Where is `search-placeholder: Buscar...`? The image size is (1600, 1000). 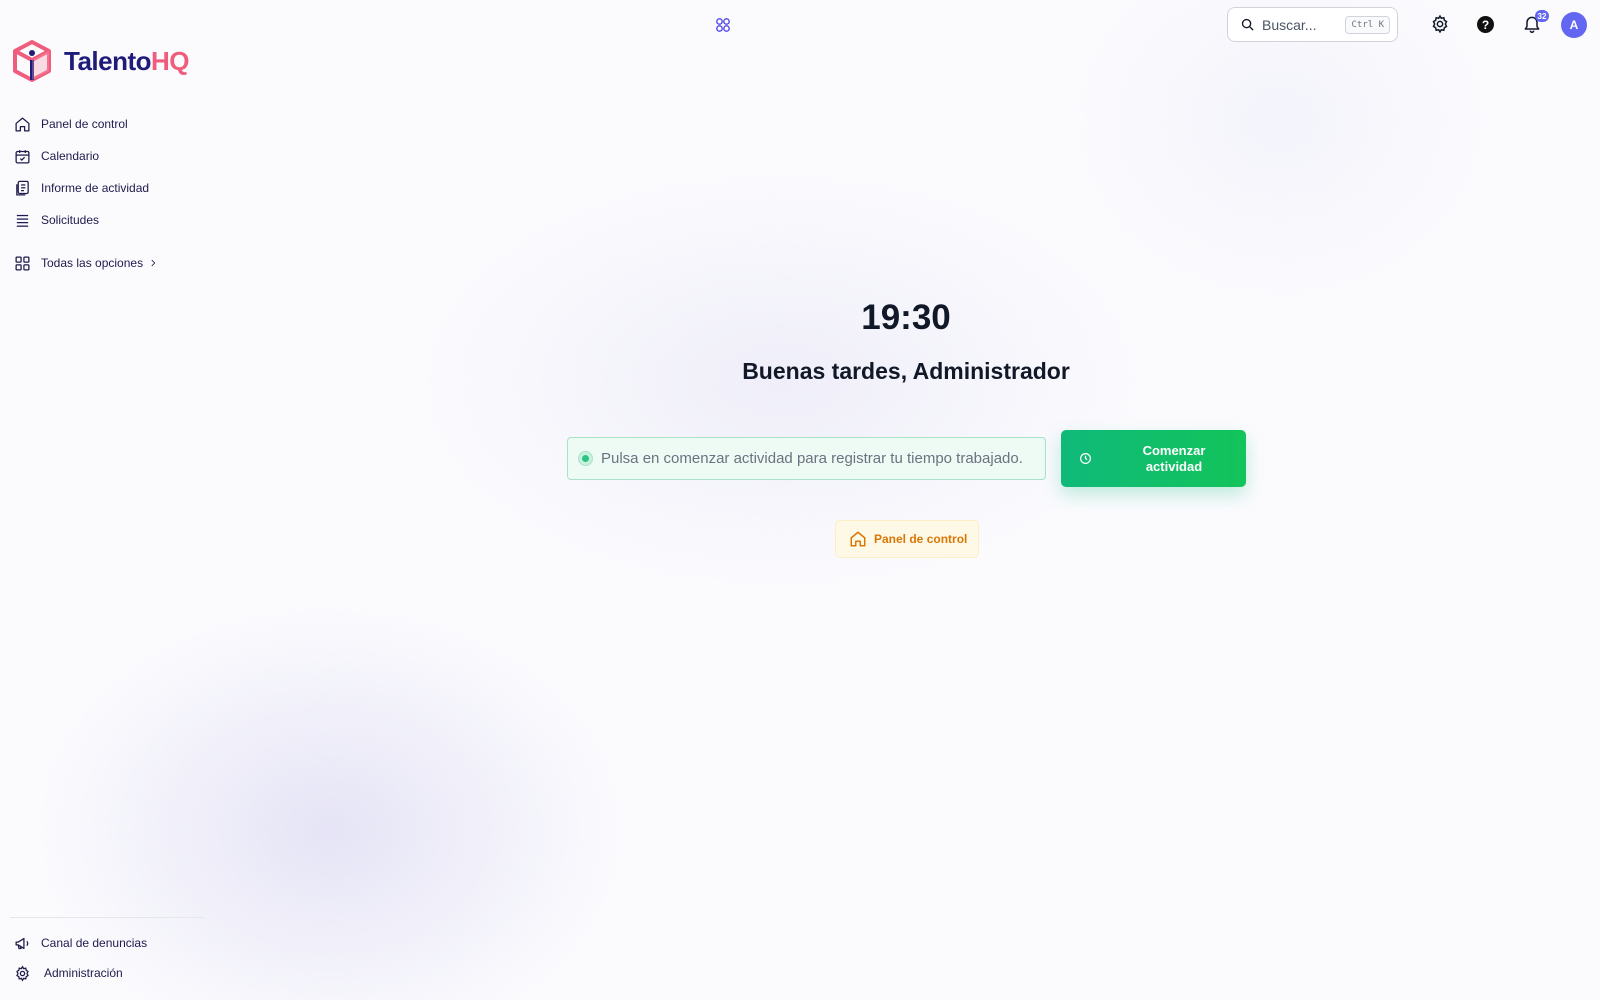 search-placeholder: Buscar... is located at coordinates (1289, 24).